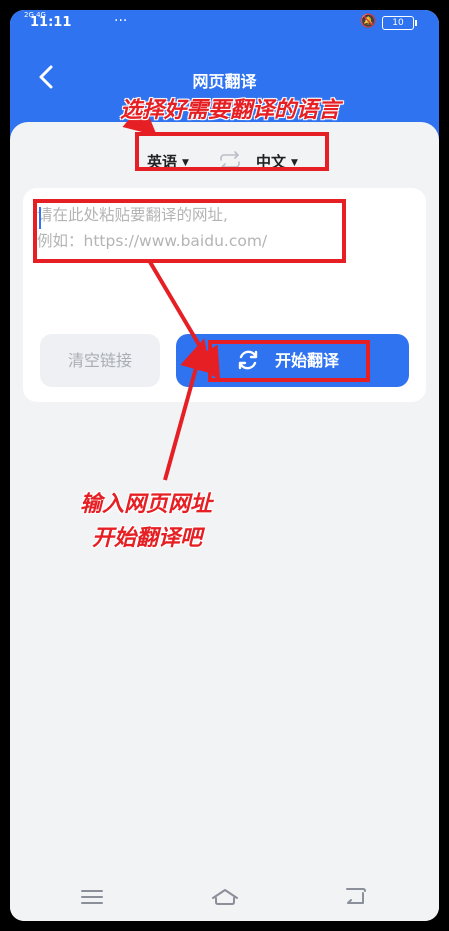  Describe the element at coordinates (146, 504) in the screenshot. I see `annotation-enter-url: 输入网页网址` at that location.